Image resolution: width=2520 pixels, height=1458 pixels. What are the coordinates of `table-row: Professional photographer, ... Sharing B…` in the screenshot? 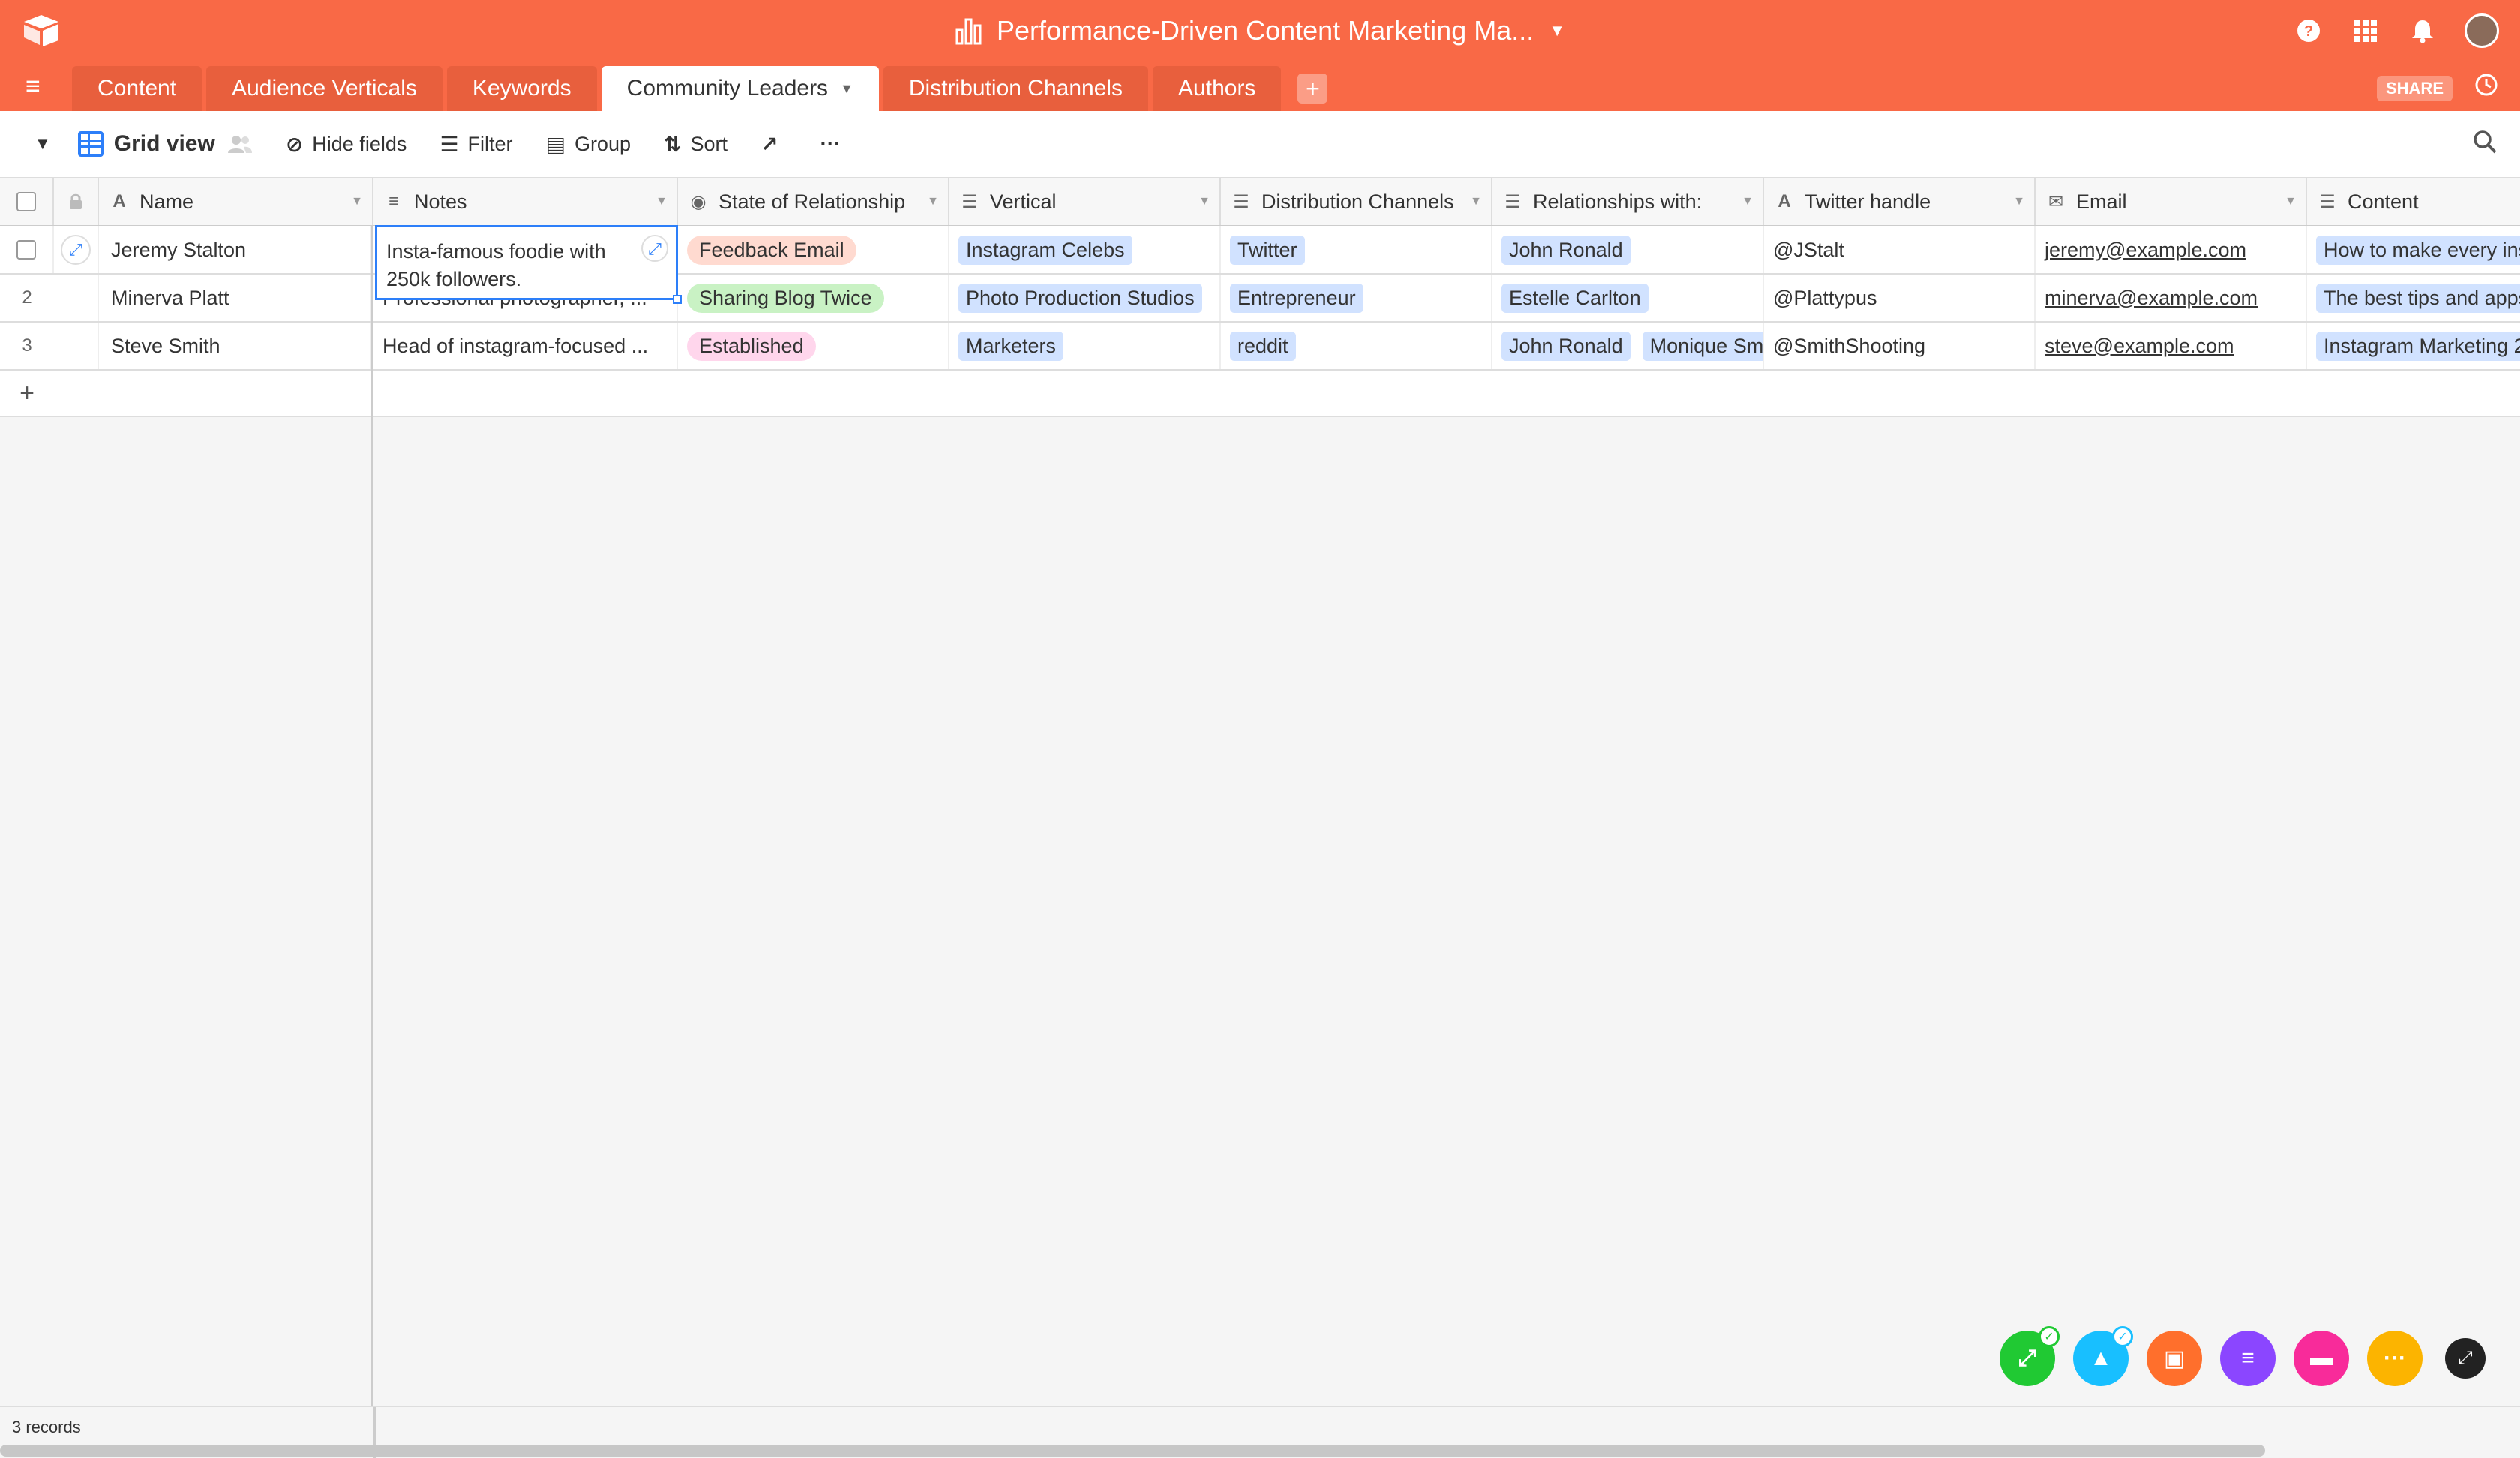 It's located at (1447, 298).